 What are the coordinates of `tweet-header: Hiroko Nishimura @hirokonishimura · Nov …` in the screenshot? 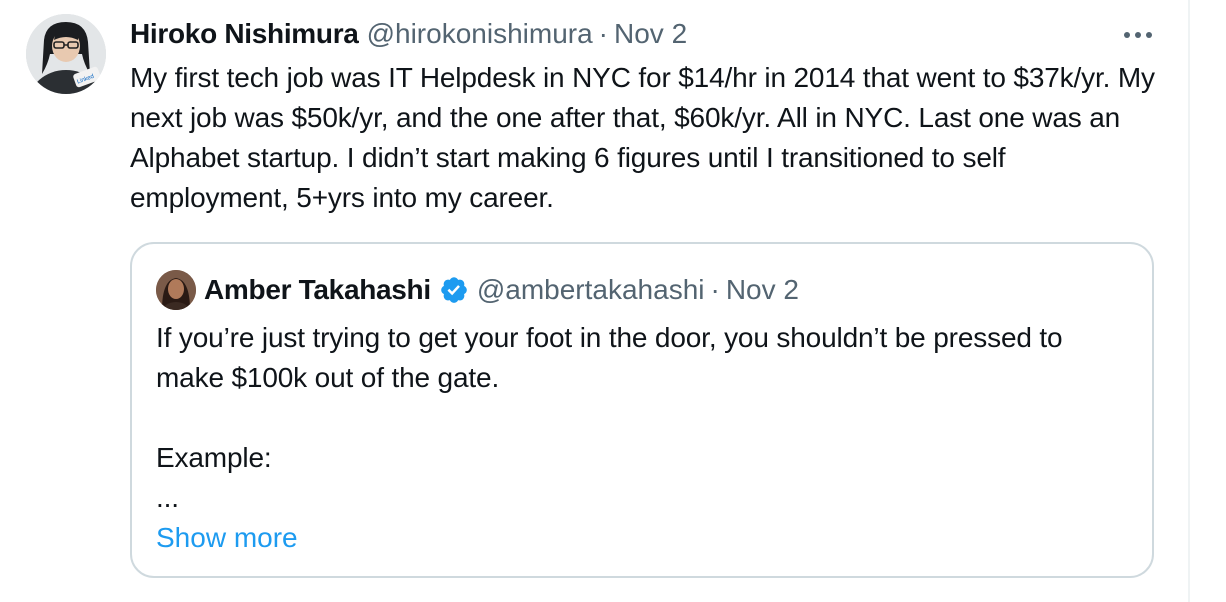 It's located at (408, 34).